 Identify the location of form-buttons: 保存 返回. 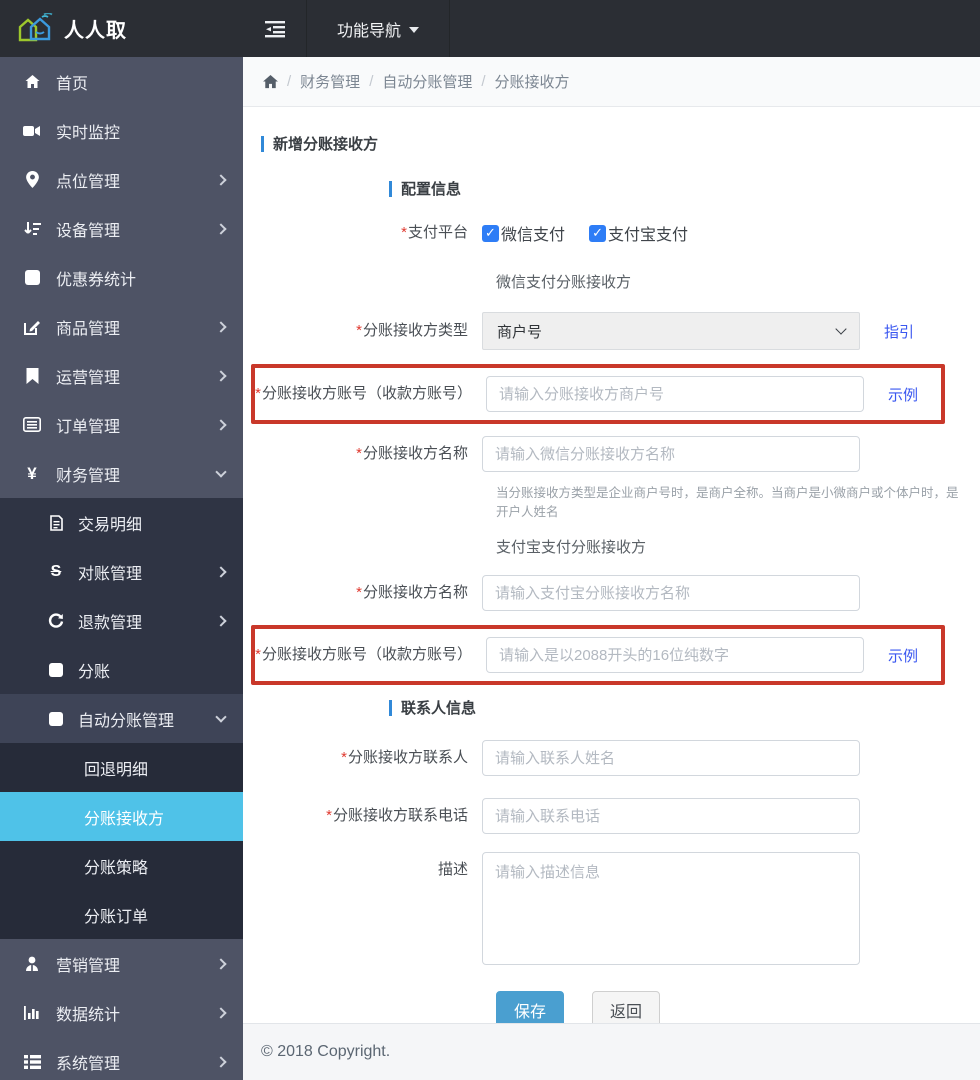
(728, 1007).